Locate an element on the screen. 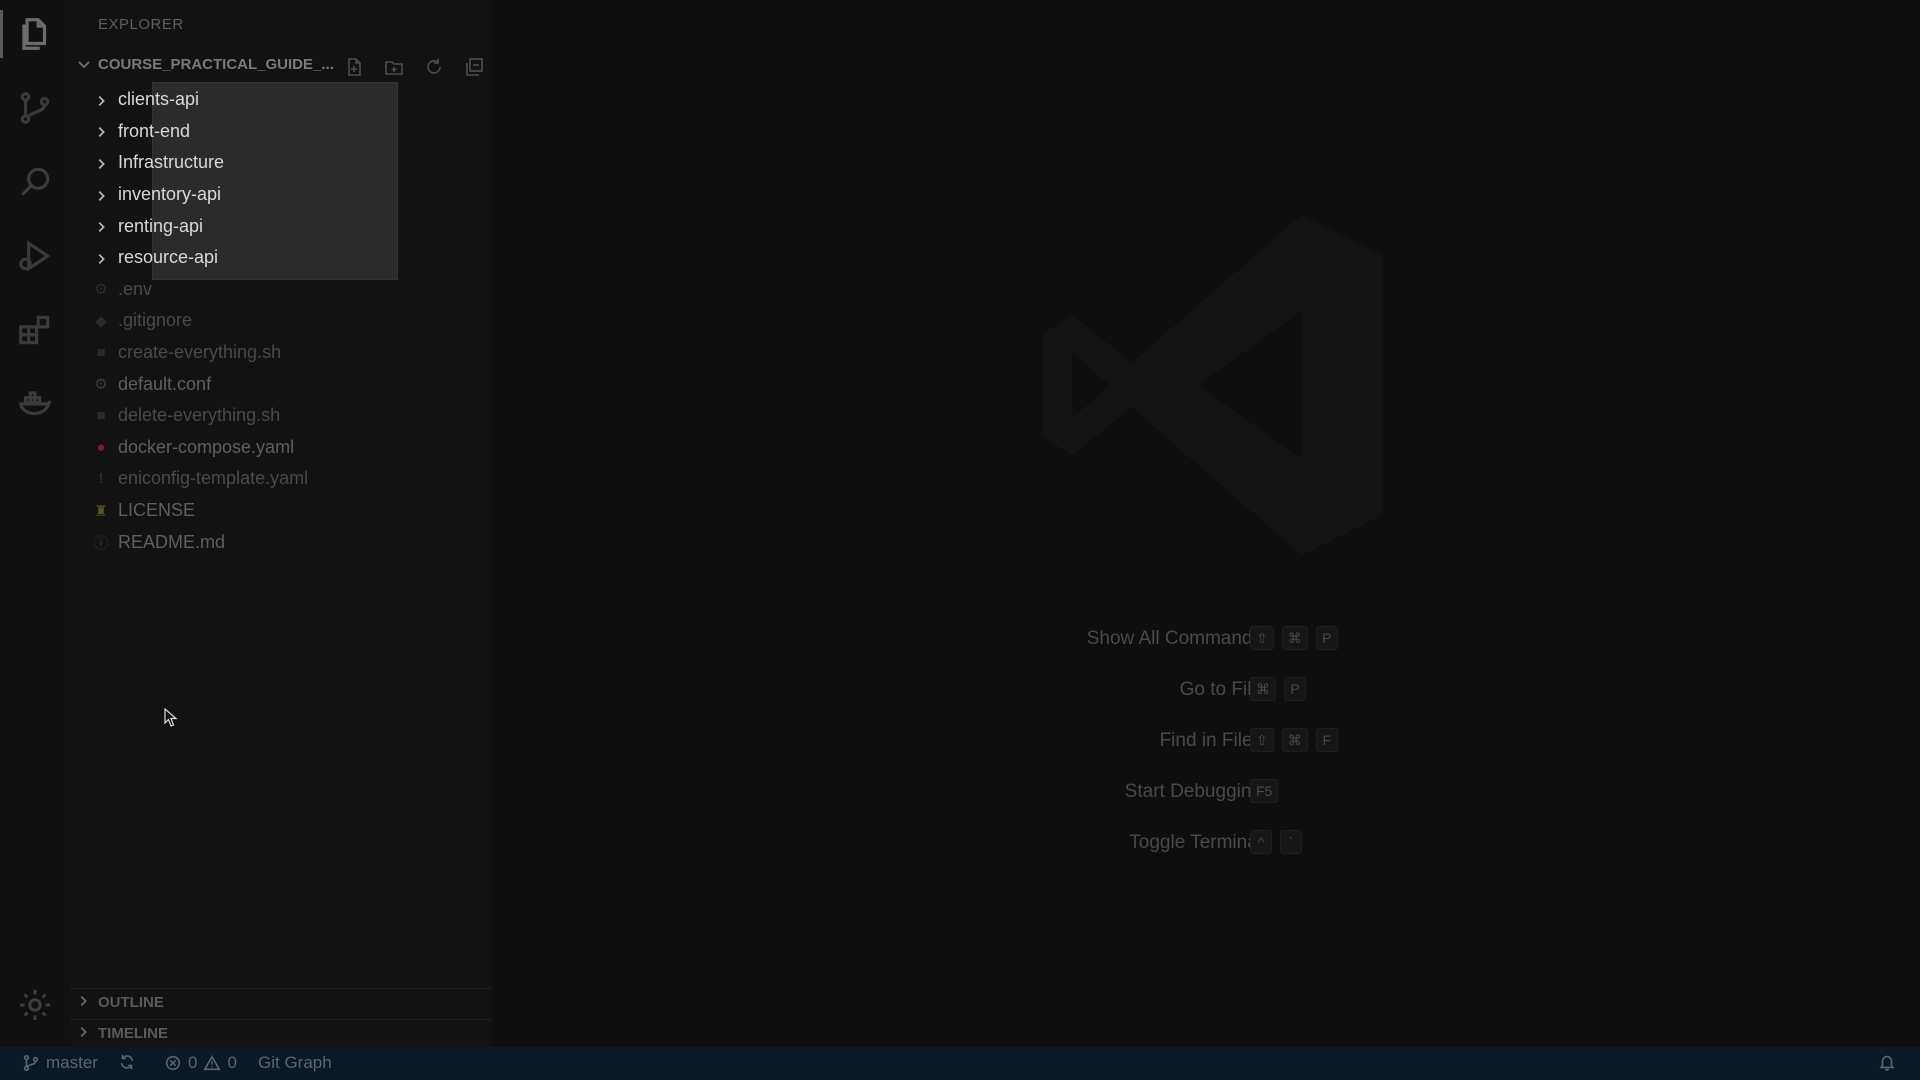 Image resolution: width=1920 pixels, height=1080 pixels. notifications-button is located at coordinates (1887, 1062).